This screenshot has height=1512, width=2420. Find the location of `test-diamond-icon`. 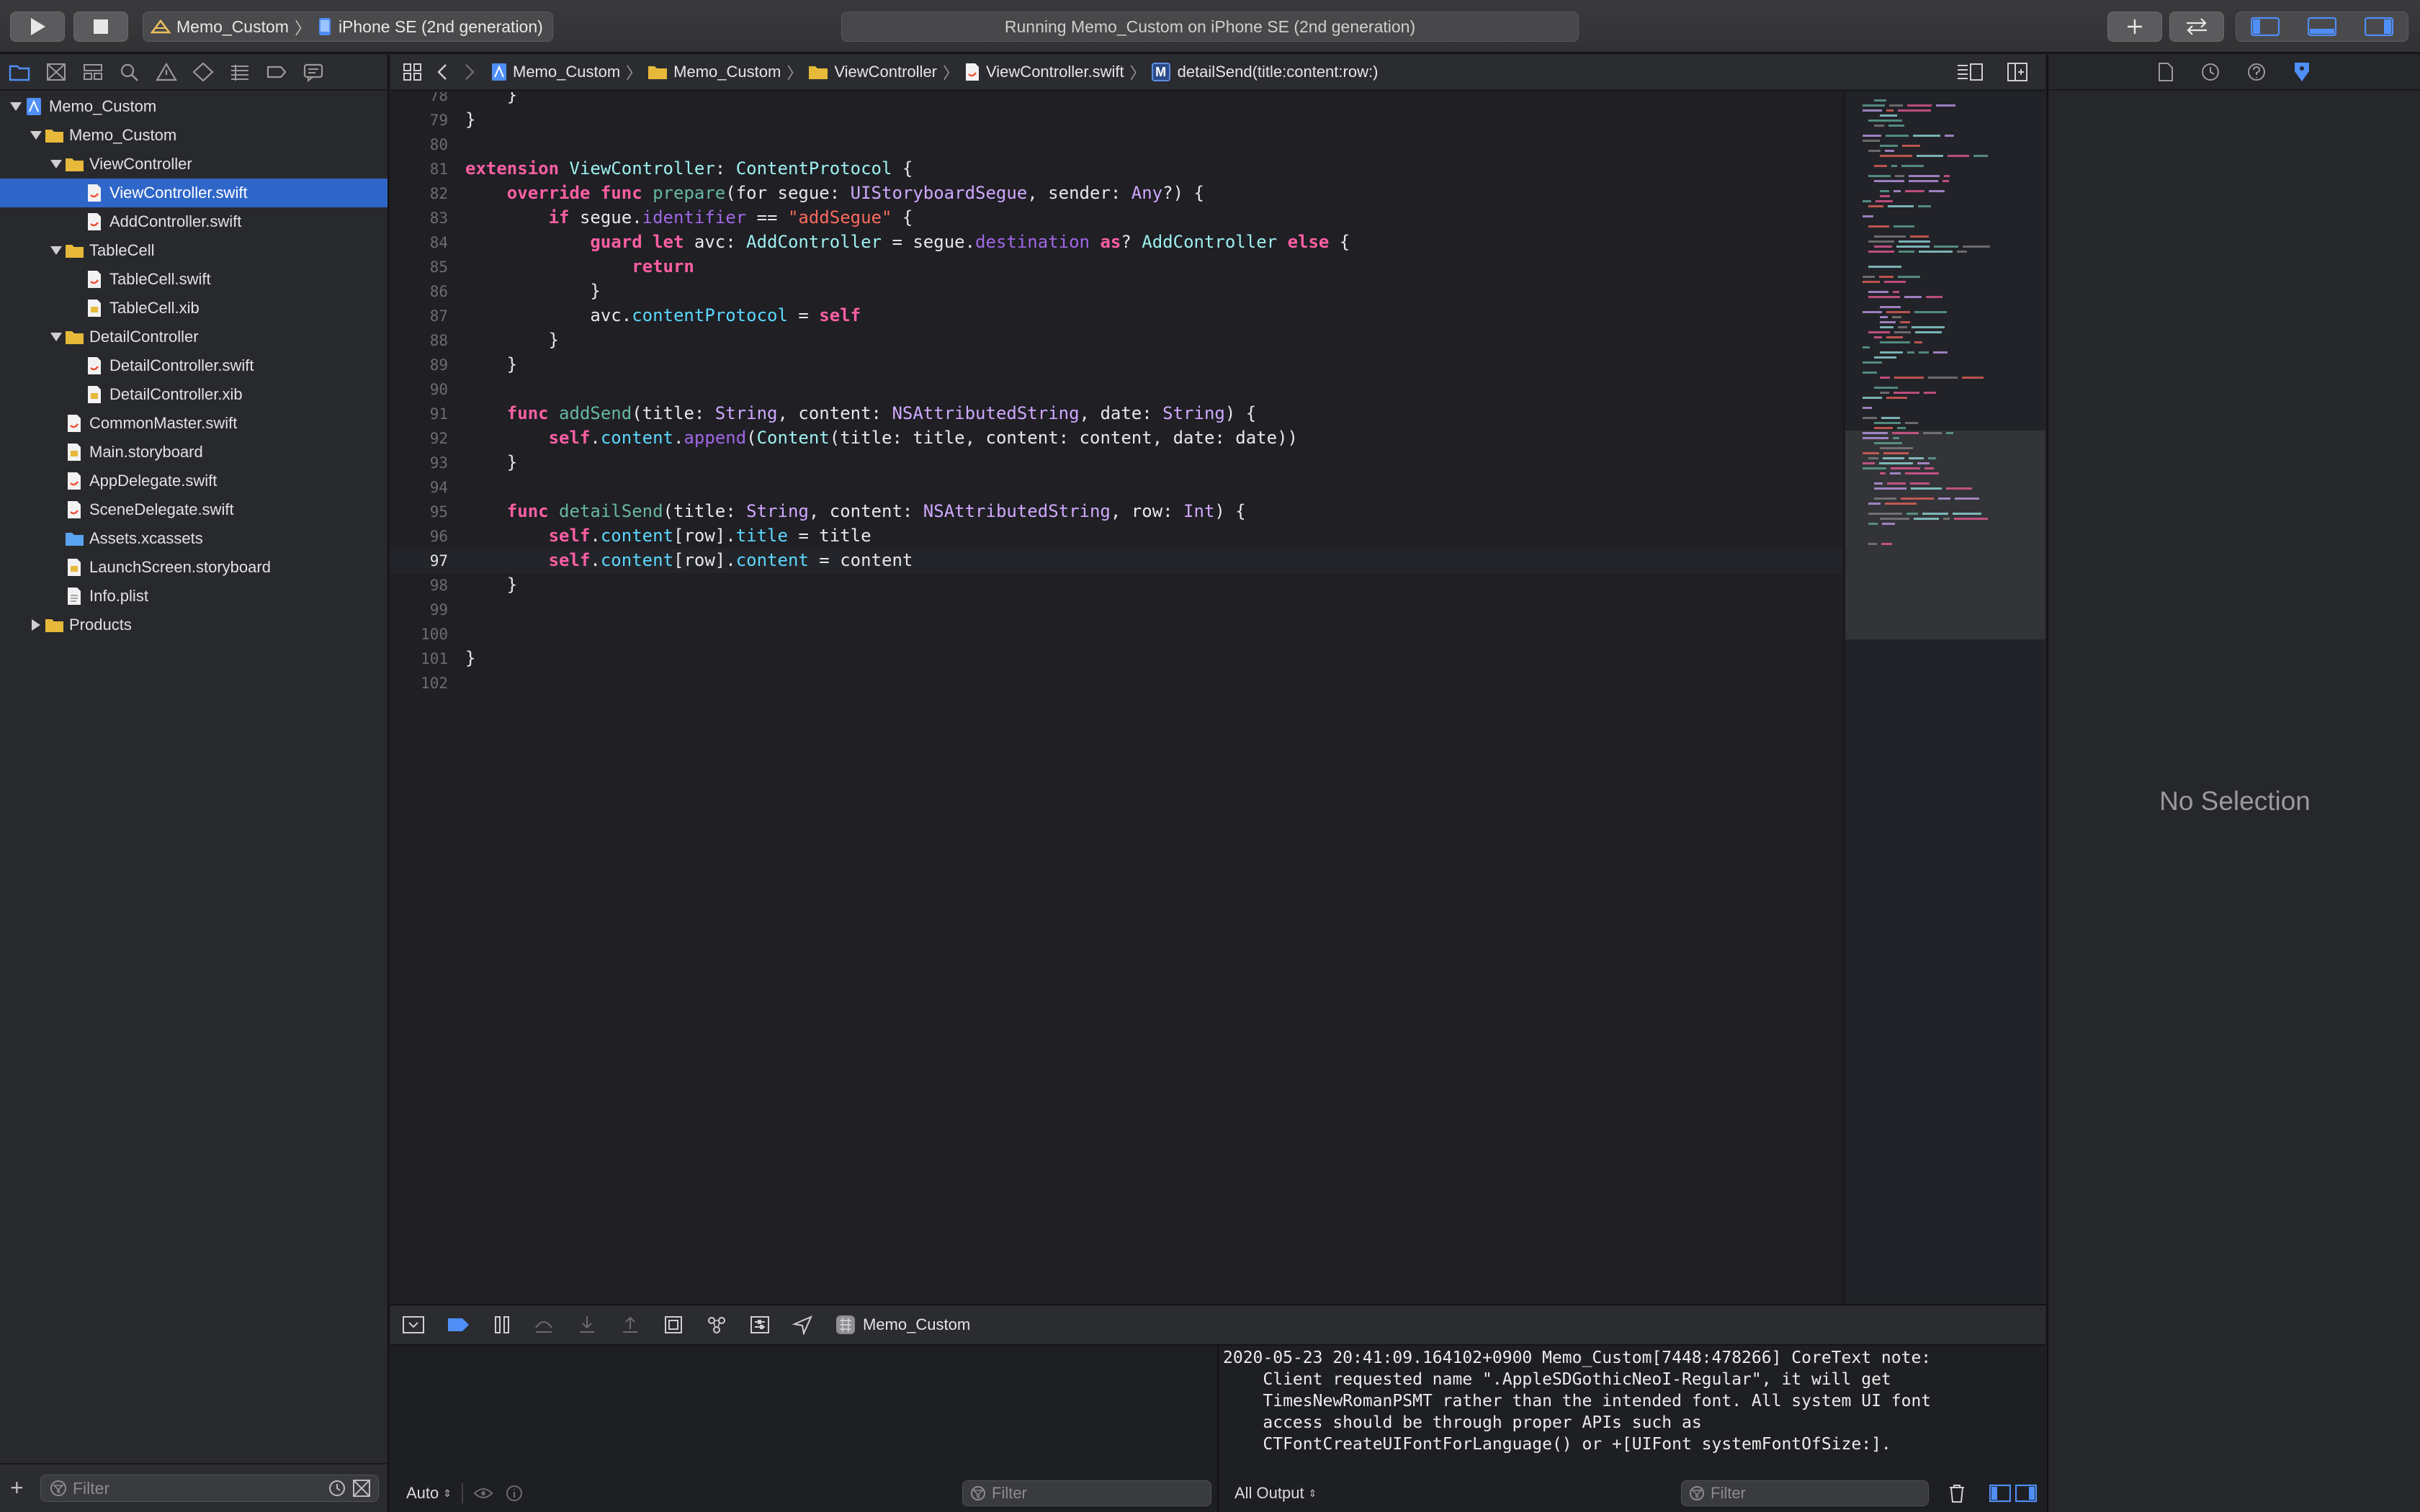

test-diamond-icon is located at coordinates (203, 72).